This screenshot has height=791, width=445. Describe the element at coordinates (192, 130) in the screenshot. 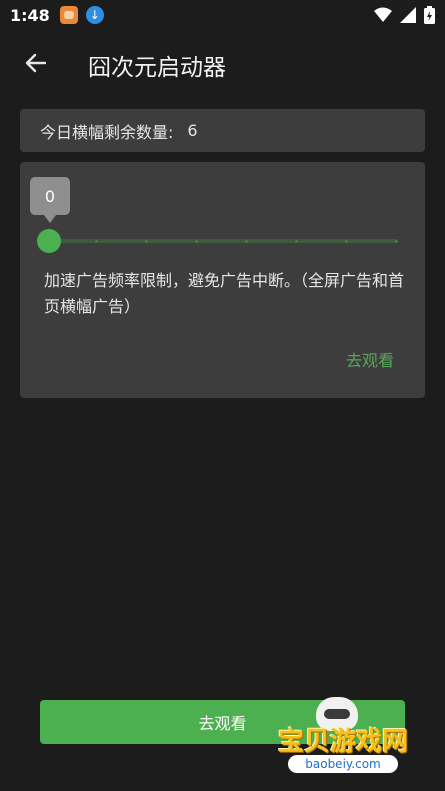

I see `banner-count-value: 6` at that location.